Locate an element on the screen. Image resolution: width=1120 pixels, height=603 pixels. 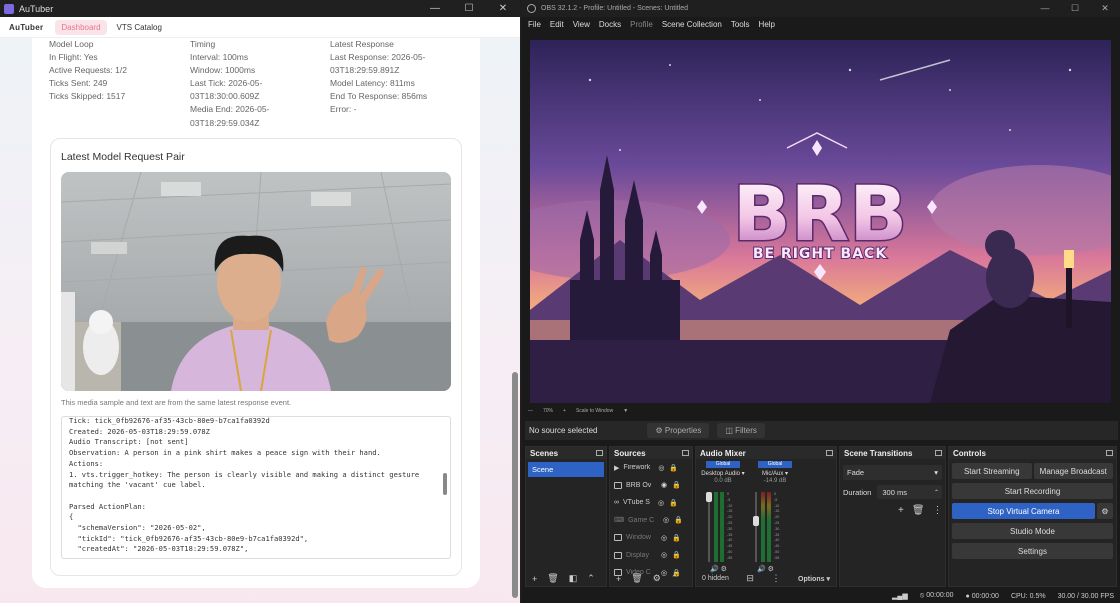
scene-item: Scene is located at coordinates (566, 469).